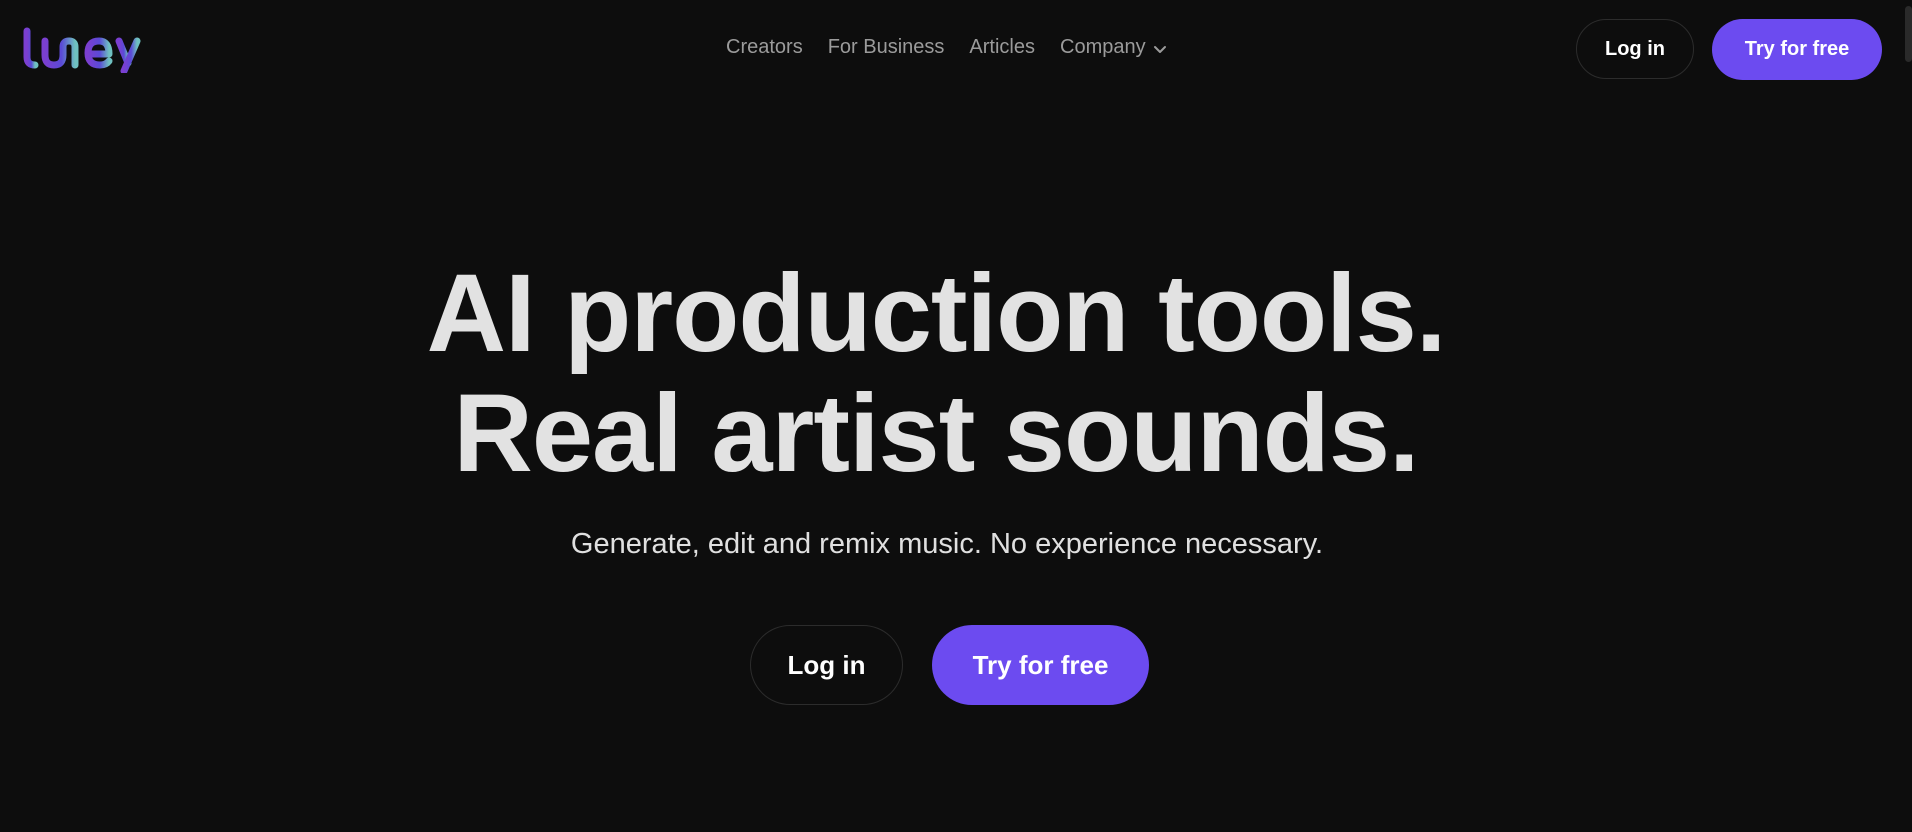  I want to click on tuney-logo, so click(80, 50).